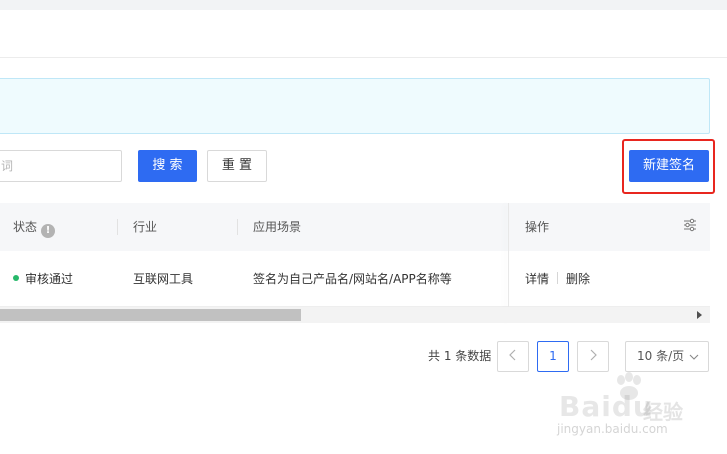 The width and height of the screenshot is (727, 454). I want to click on status-dot, so click(16, 278).